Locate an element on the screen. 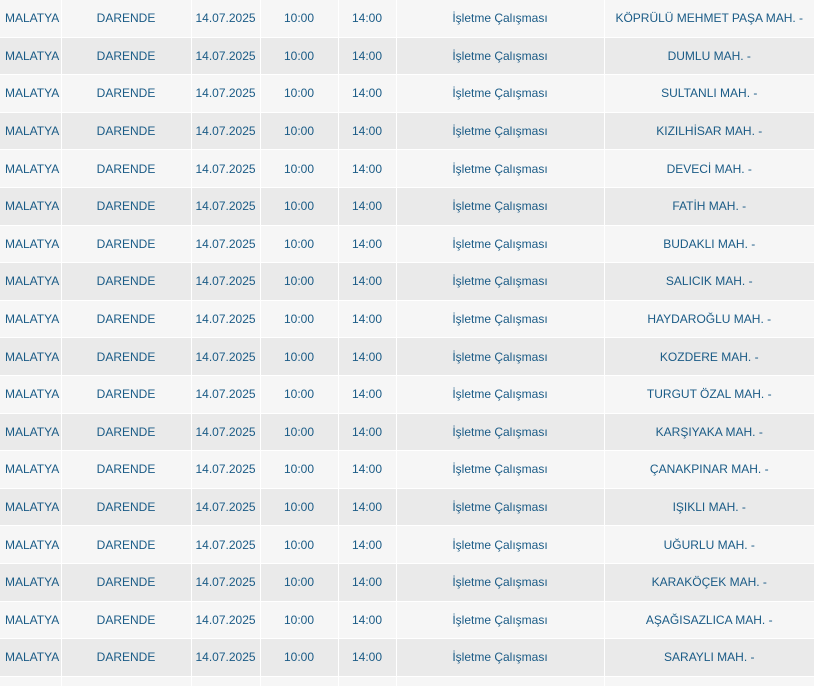  cell-neighborhood: SULTANLI MAH. - is located at coordinates (709, 93).